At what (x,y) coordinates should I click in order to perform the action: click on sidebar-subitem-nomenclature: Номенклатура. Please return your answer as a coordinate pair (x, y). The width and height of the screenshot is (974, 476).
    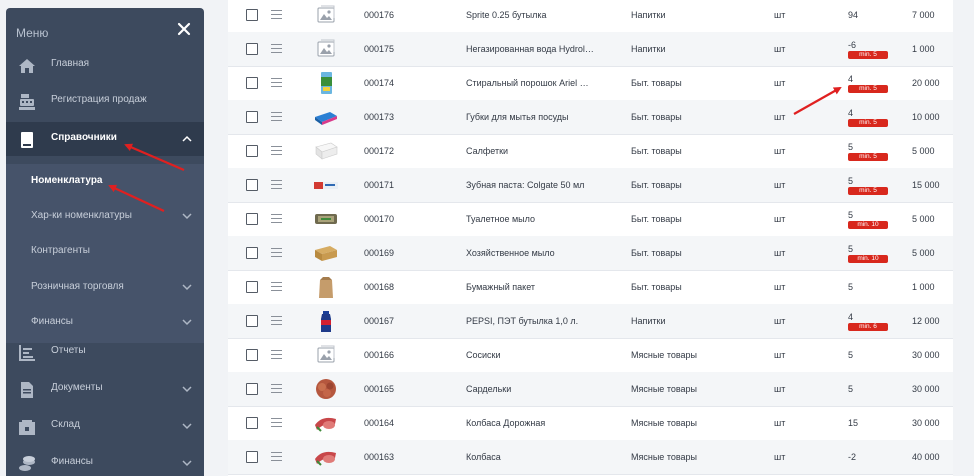
    Looking at the image, I should click on (105, 181).